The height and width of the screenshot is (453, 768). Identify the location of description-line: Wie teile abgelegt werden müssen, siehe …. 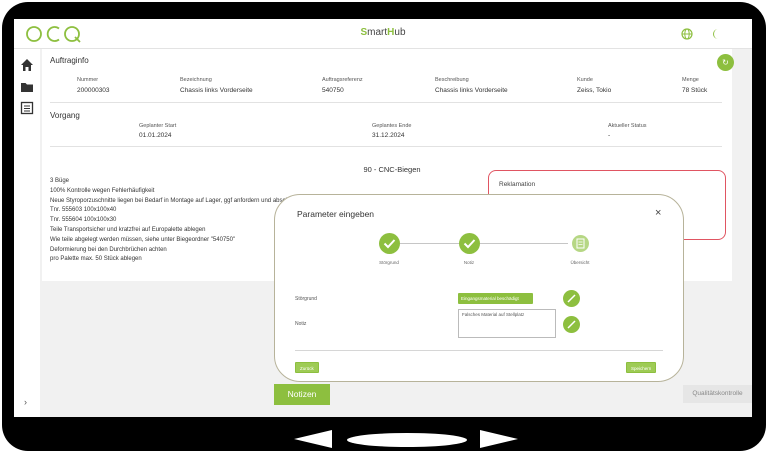
(143, 239).